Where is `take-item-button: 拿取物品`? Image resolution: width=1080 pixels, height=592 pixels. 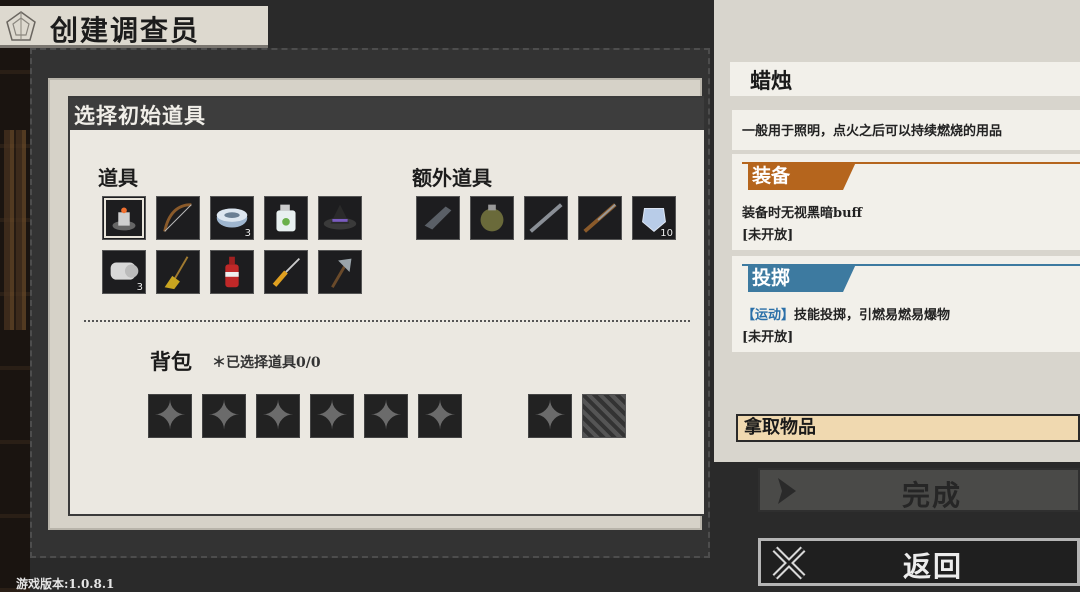
take-item-button: 拿取物品 is located at coordinates (908, 428).